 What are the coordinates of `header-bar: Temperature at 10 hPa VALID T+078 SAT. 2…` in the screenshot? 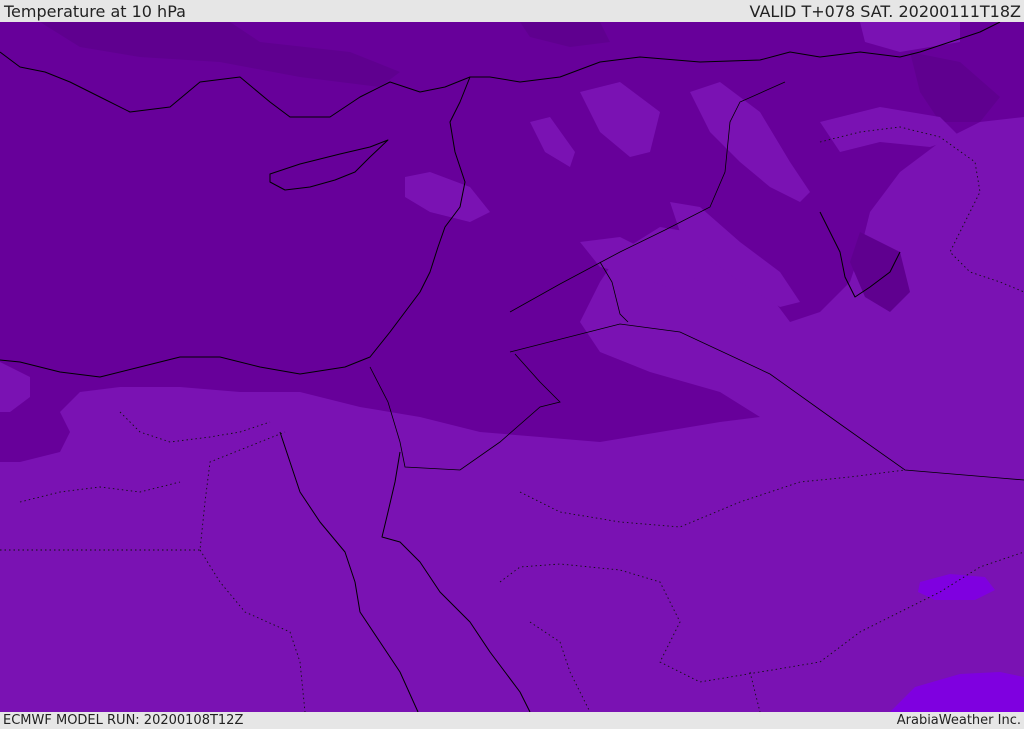 It's located at (512, 11).